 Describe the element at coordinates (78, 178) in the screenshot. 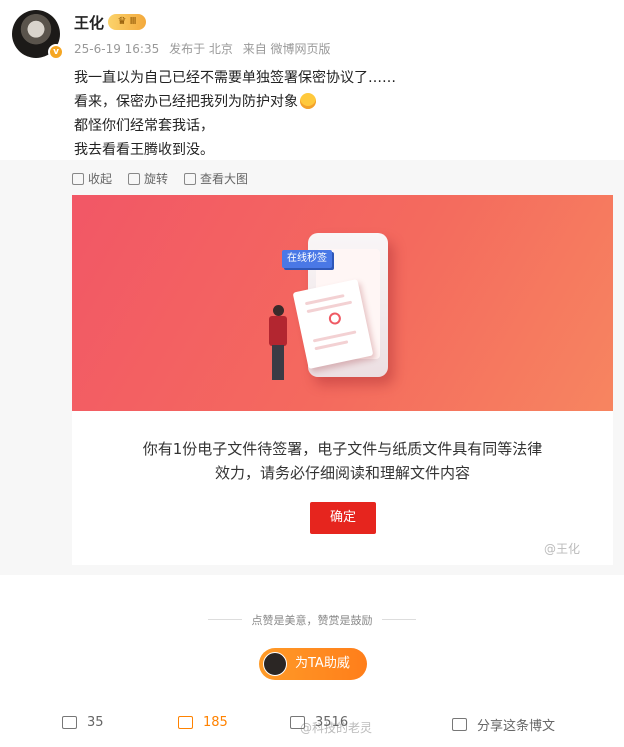

I see `collapse-icon` at that location.